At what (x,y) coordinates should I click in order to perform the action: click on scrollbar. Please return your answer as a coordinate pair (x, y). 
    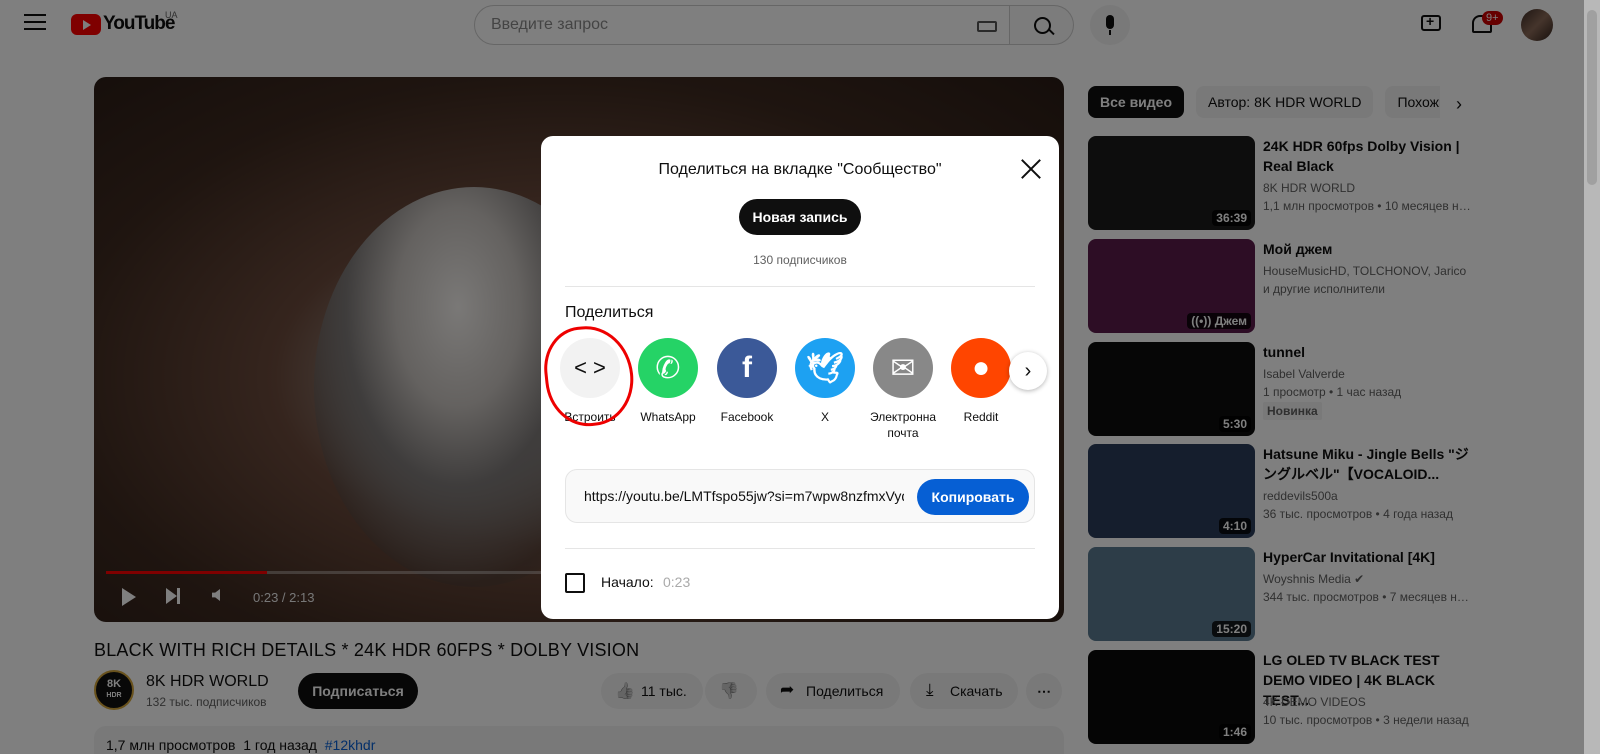
    Looking at the image, I should click on (1592, 377).